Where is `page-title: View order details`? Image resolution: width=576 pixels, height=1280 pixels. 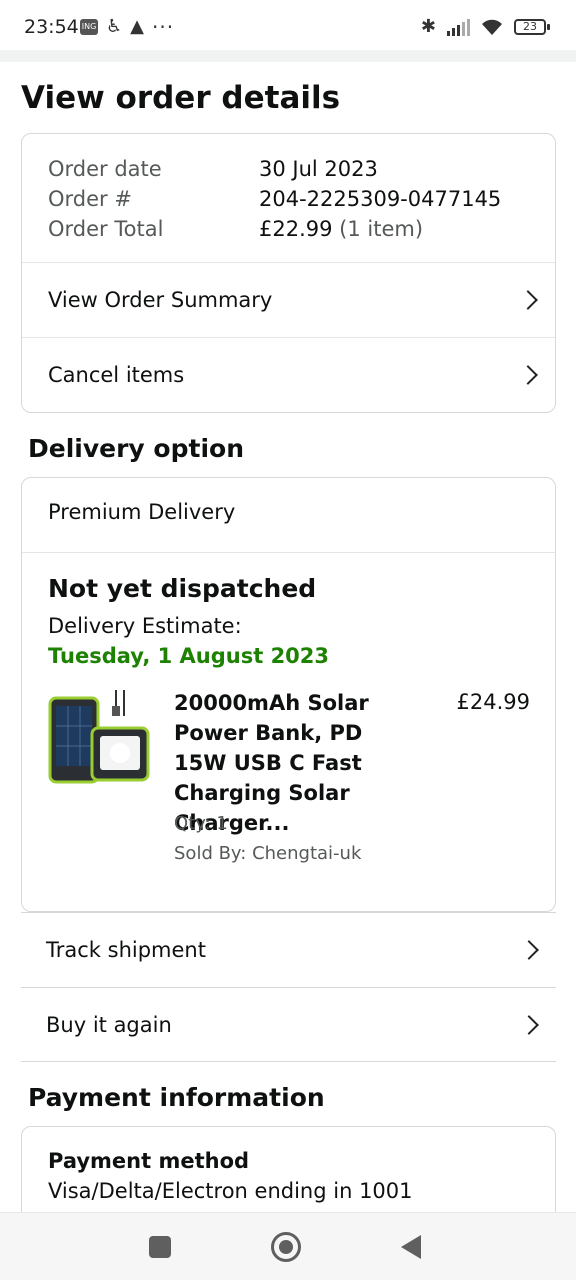
page-title: View order details is located at coordinates (181, 98).